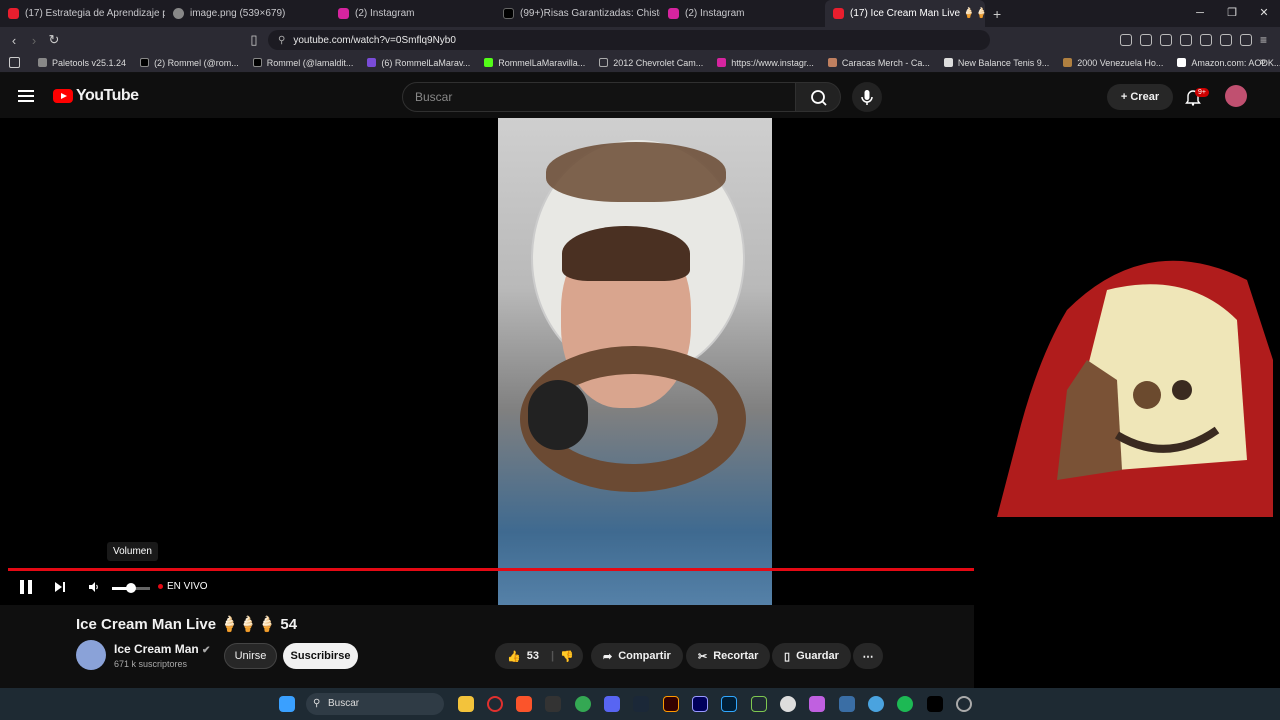  I want to click on pixel-art-face-image, so click(1135, 378).